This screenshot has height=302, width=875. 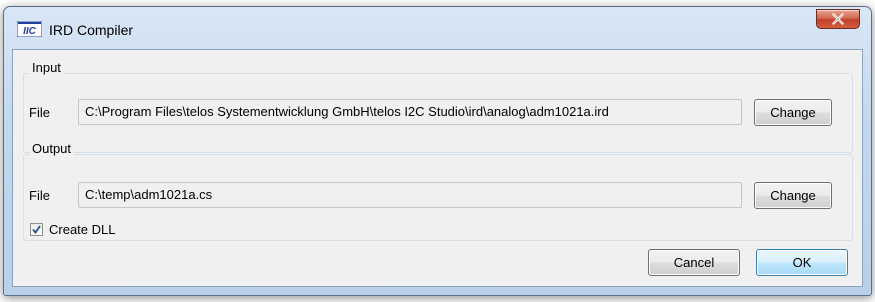 What do you see at coordinates (52, 148) in the screenshot?
I see `output-group-label: Output` at bounding box center [52, 148].